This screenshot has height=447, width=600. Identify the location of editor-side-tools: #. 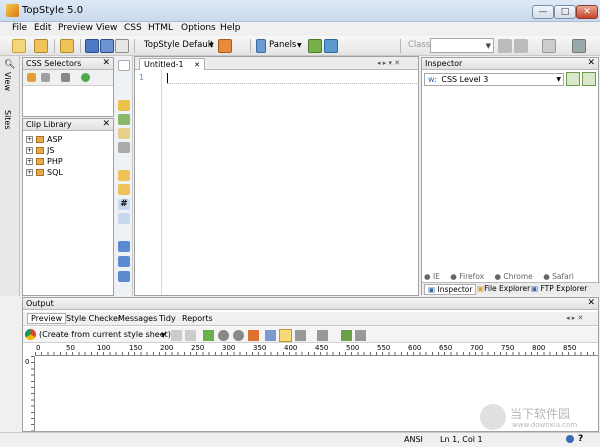
(124, 176).